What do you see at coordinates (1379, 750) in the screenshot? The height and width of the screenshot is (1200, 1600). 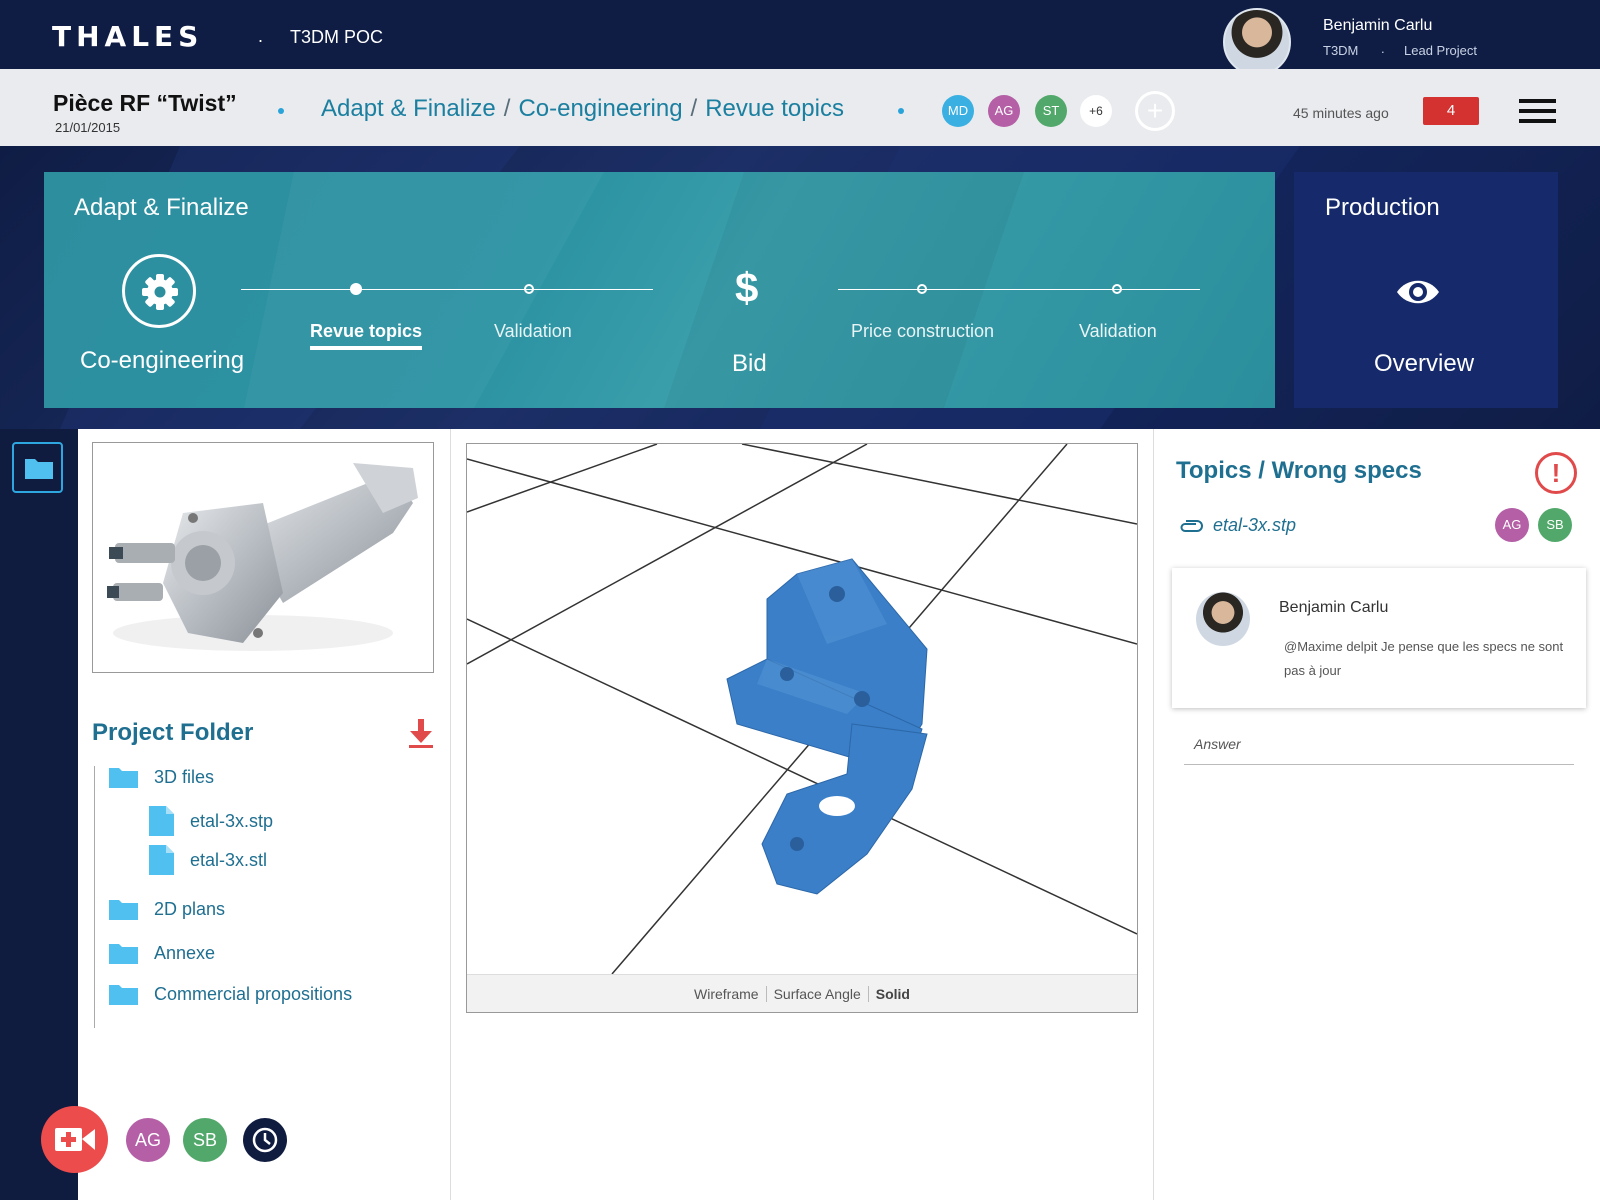 I see `answer-field: Answer` at bounding box center [1379, 750].